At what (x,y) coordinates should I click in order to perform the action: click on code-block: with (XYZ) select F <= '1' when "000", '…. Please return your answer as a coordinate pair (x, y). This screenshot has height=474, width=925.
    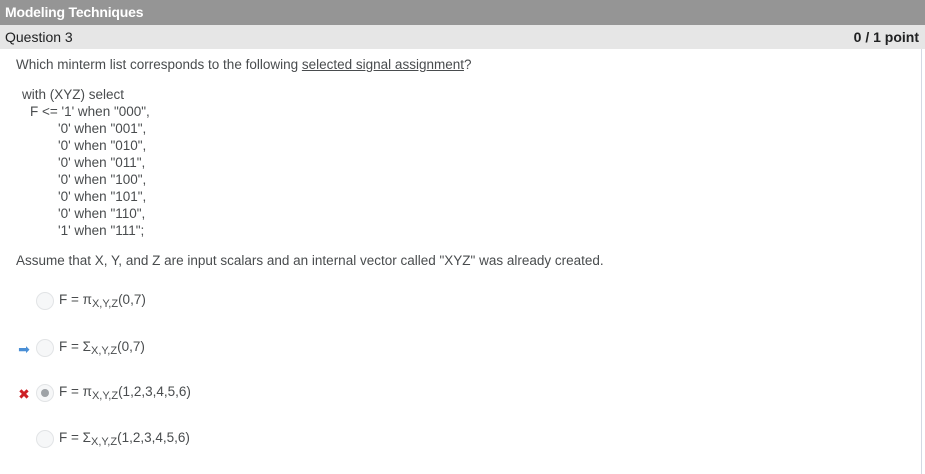
    Looking at the image, I should click on (86, 162).